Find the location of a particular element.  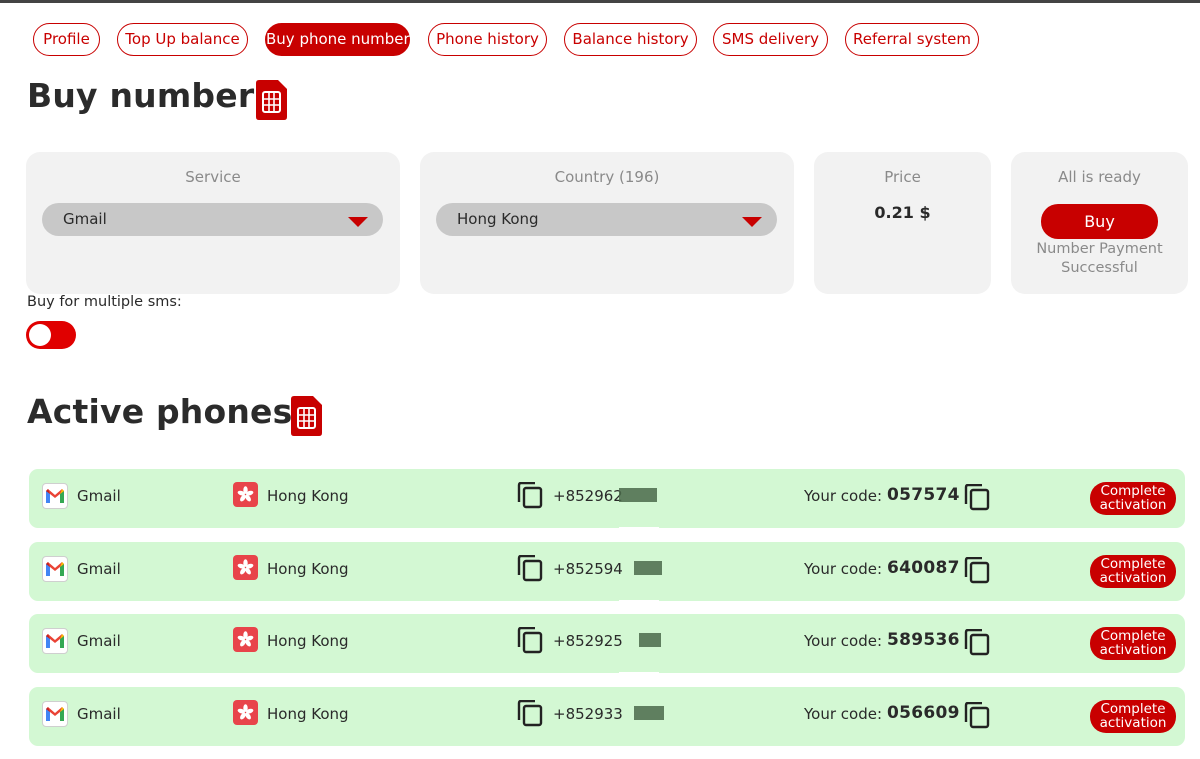

multiple-sms-toggle is located at coordinates (51, 335).